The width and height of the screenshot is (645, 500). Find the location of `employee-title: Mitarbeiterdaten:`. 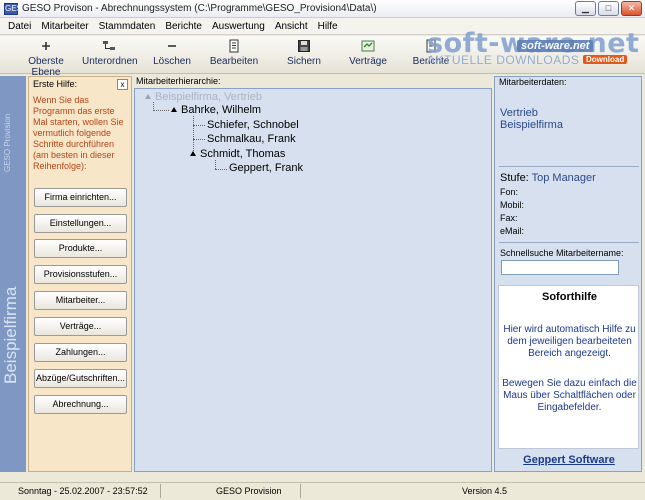

employee-title: Mitarbeiterdaten: is located at coordinates (533, 82).